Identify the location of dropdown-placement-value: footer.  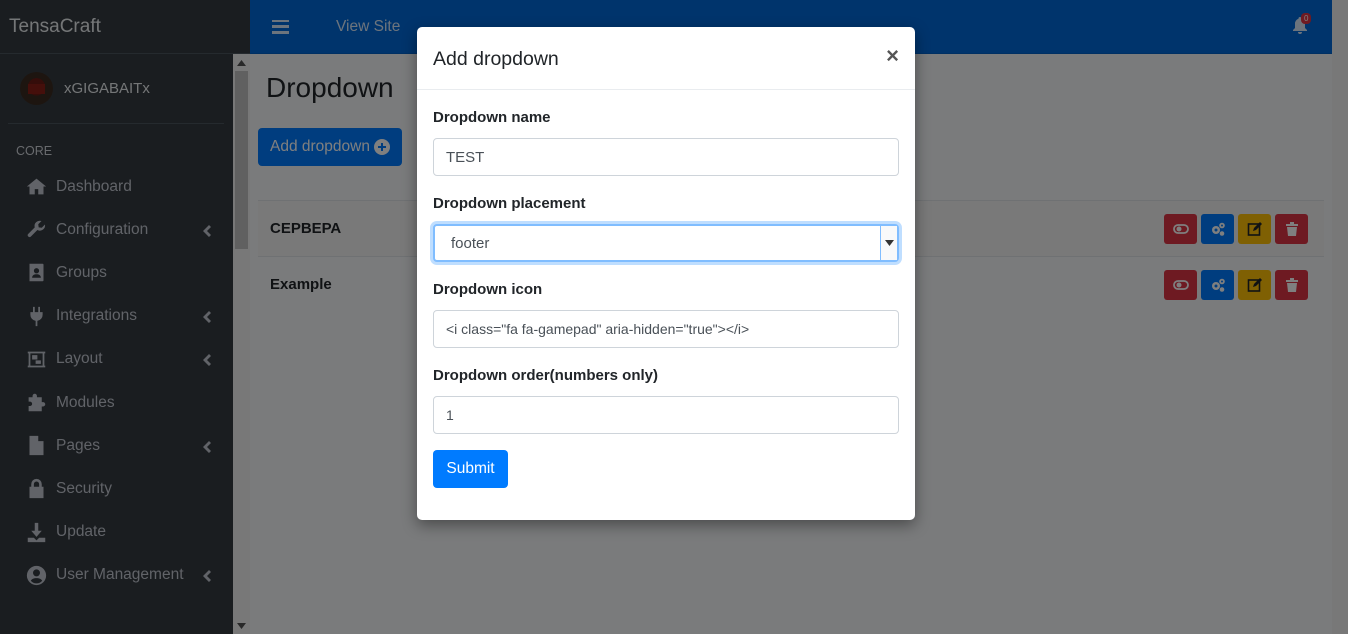
(470, 243).